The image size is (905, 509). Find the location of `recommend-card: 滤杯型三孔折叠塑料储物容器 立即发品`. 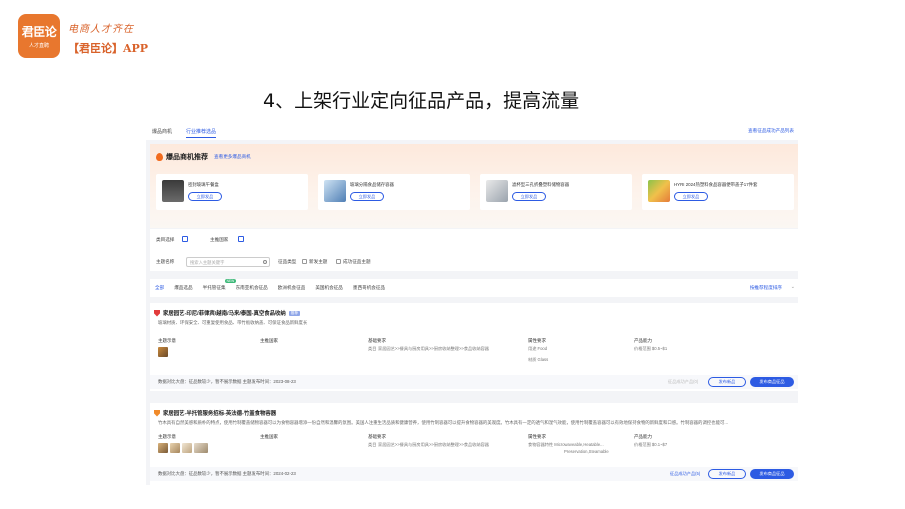

recommend-card: 滤杯型三孔折叠塑料储物容器 立即发品 is located at coordinates (556, 192).